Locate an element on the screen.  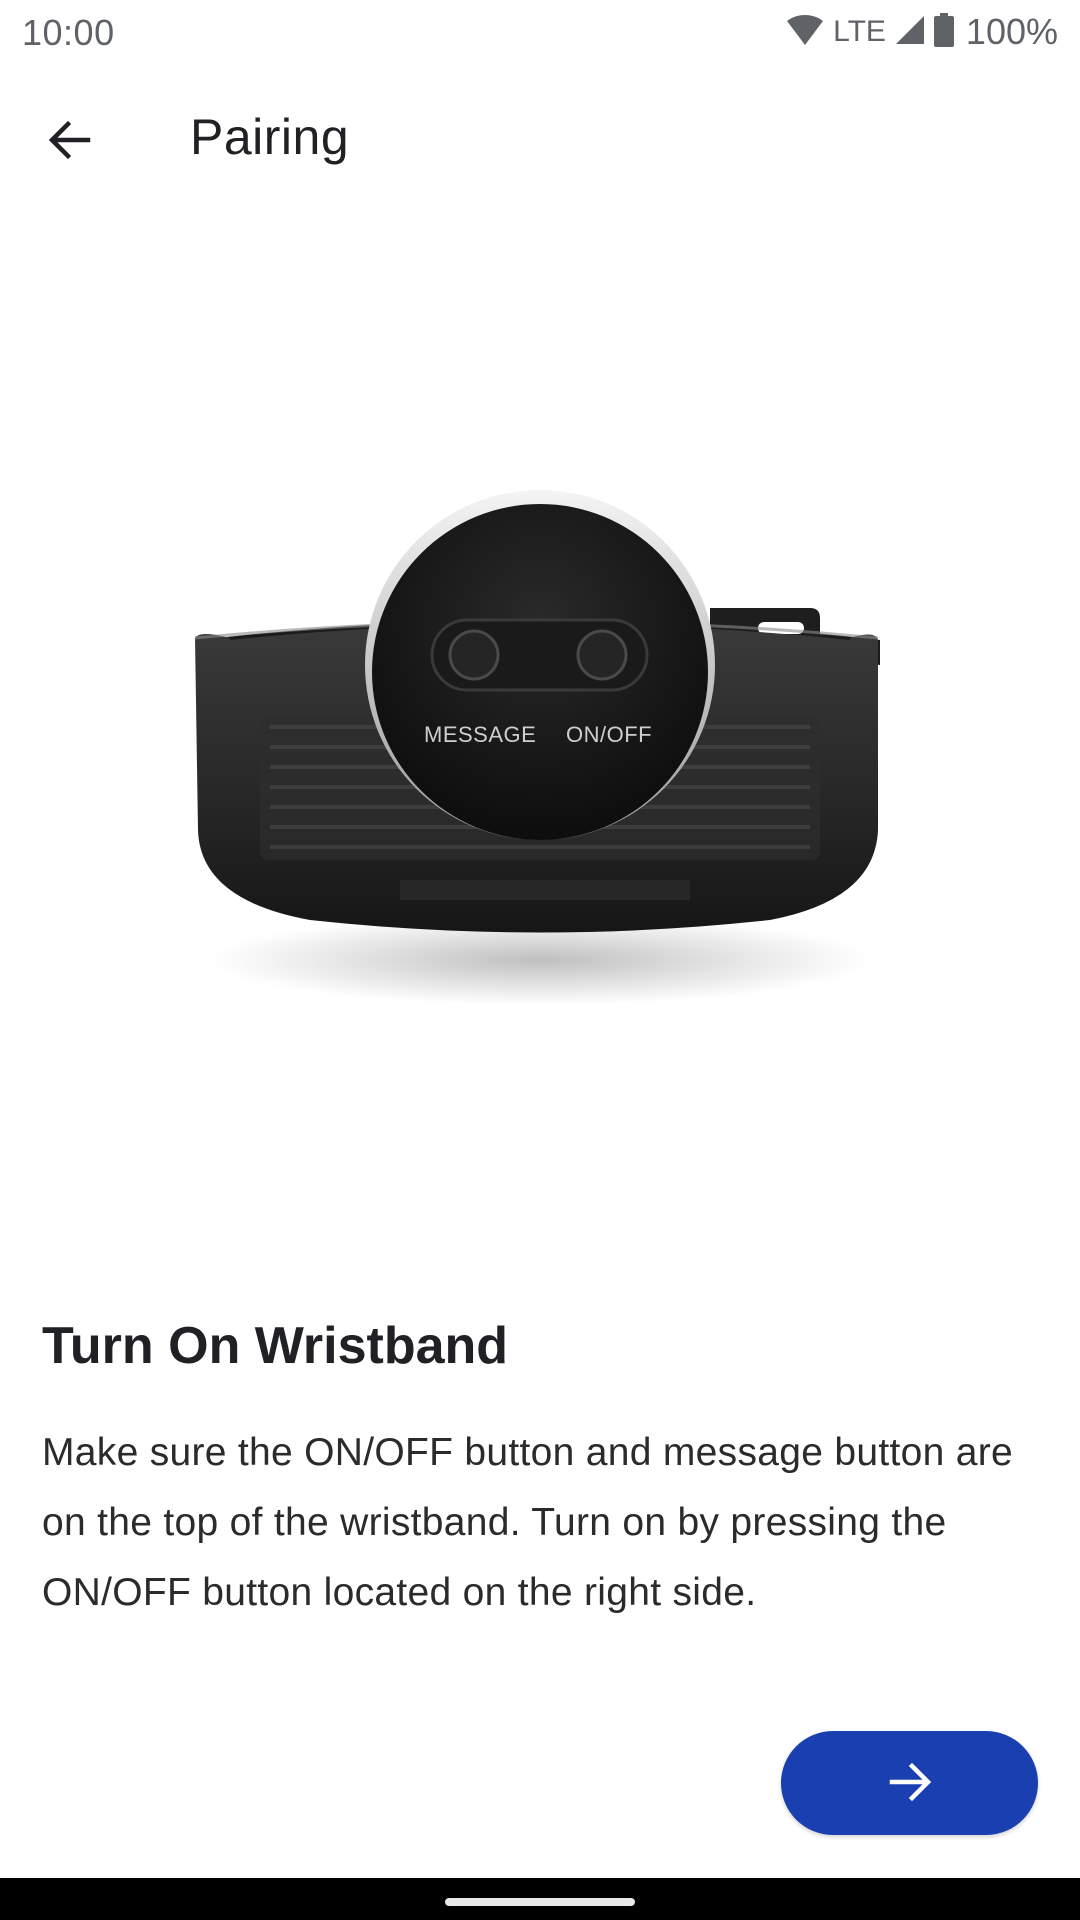
page-title: Pairing is located at coordinates (270, 137).